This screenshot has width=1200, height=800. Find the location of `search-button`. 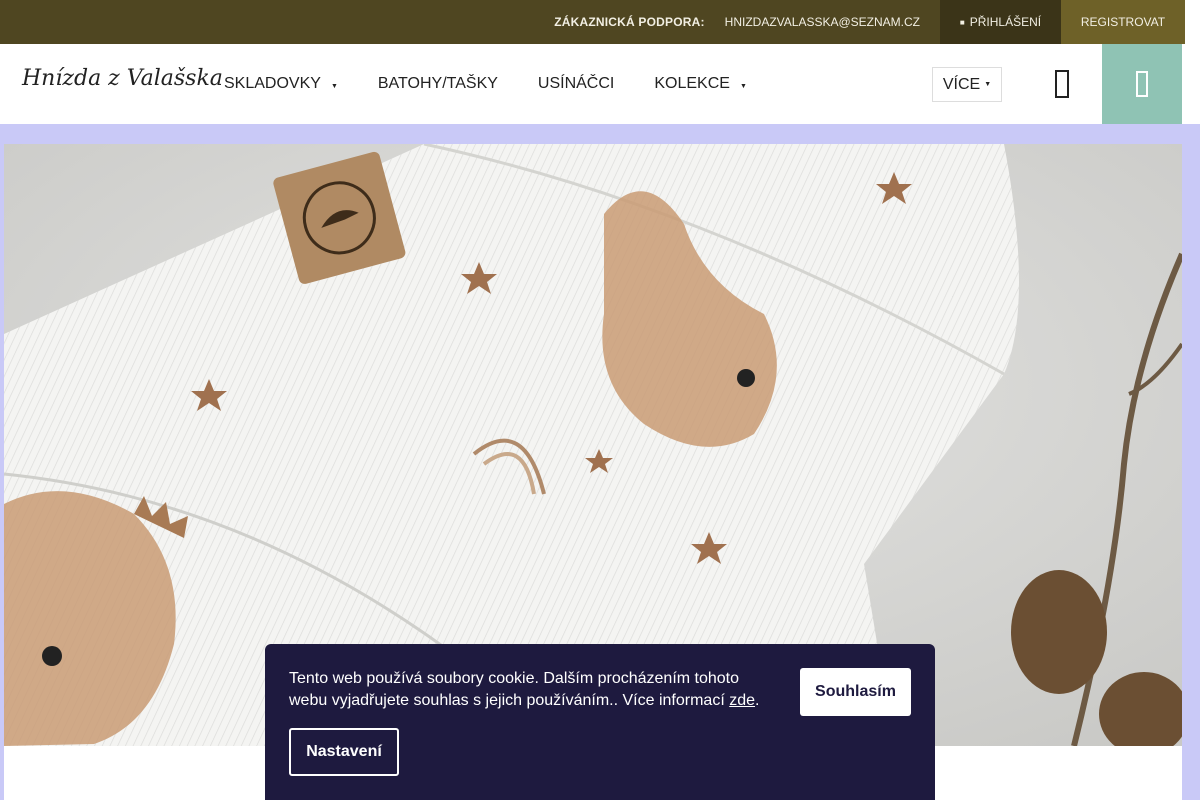

search-button is located at coordinates (1062, 84).